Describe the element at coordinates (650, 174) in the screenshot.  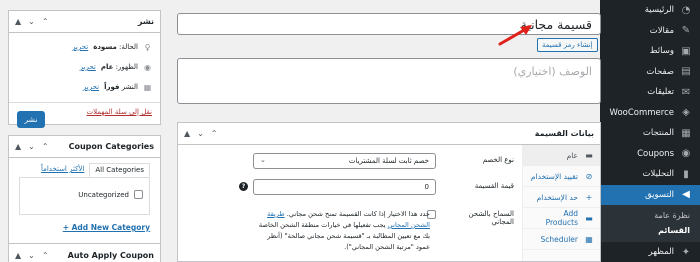
I see `menu-item-analytics: ▮ التحليلات` at that location.